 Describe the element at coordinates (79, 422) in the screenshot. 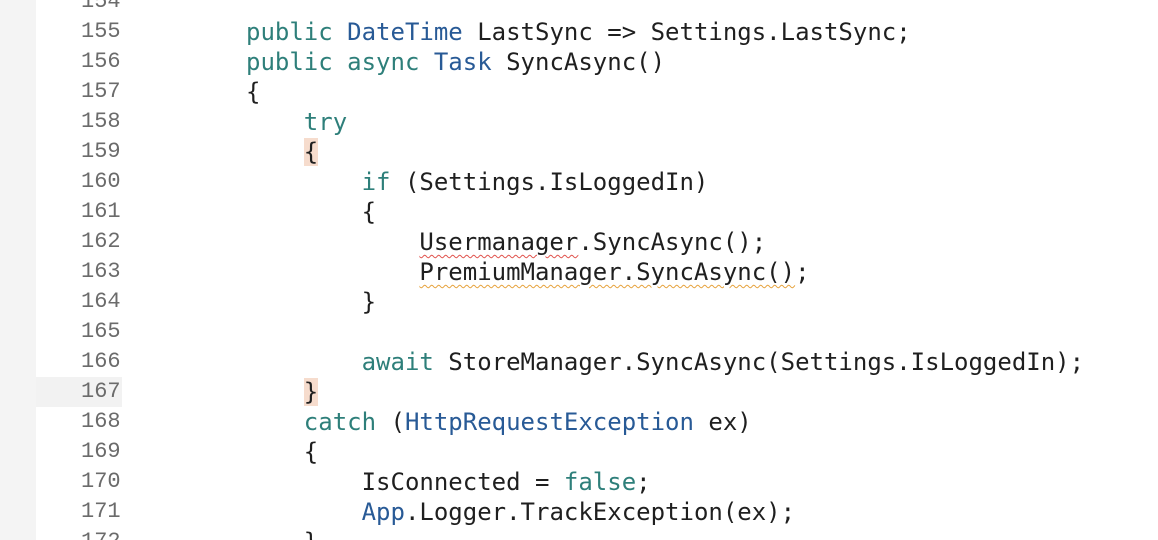

I see `line-number: 168` at that location.